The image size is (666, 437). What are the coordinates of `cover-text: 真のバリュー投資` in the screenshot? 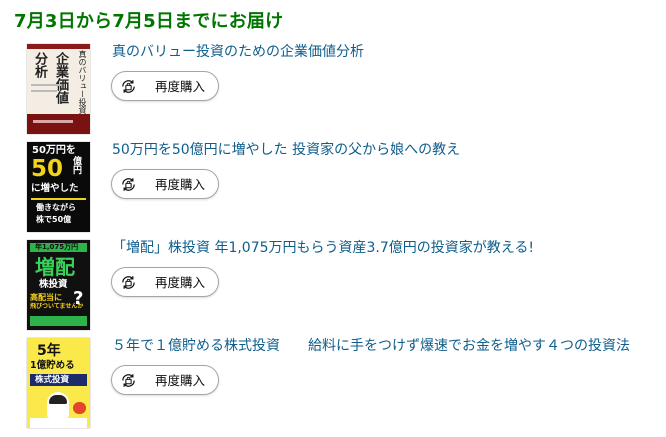 It's located at (82, 82).